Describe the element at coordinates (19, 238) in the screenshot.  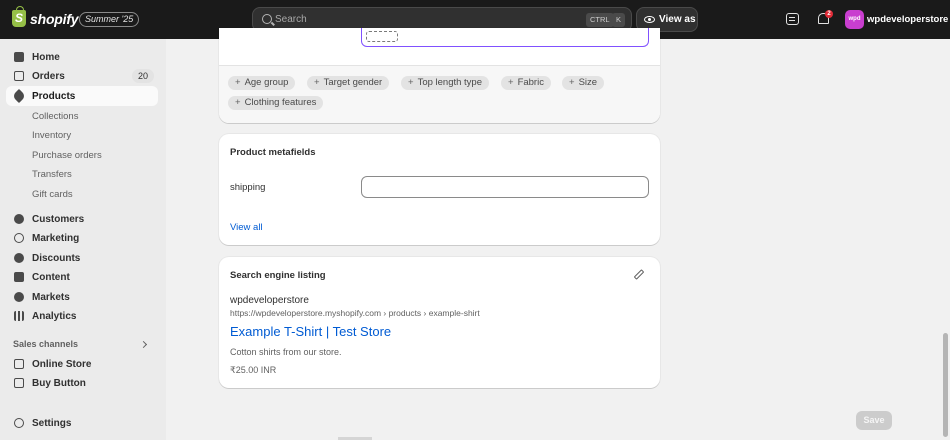
I see `target-icon` at that location.